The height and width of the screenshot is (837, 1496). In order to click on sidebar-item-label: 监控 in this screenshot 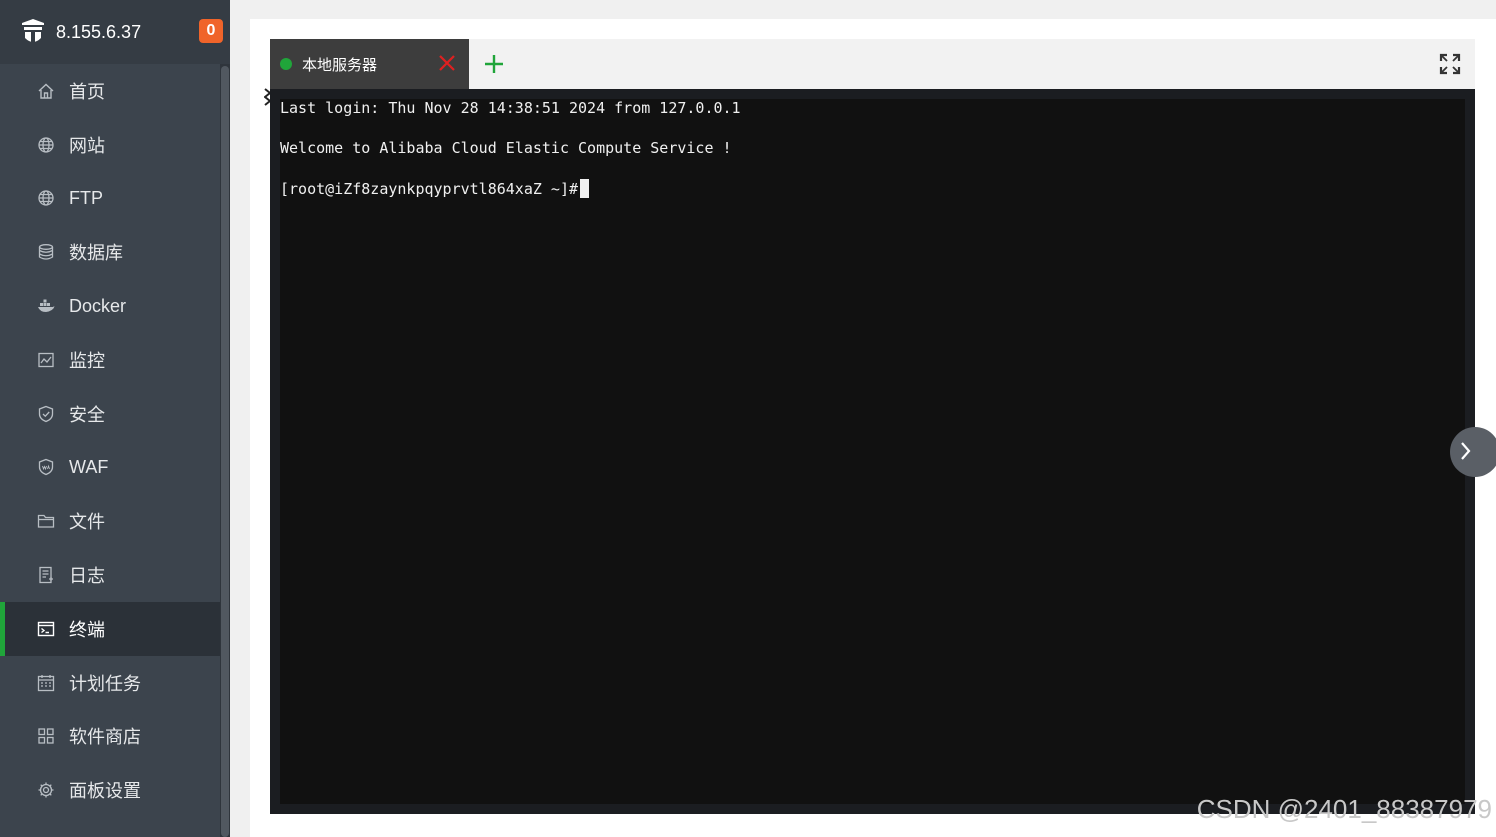, I will do `click(87, 360)`.